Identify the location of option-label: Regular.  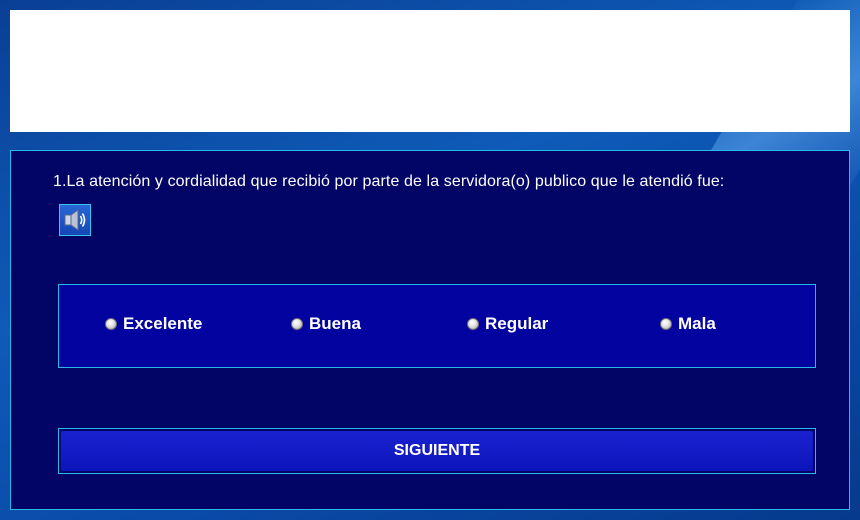
(517, 323).